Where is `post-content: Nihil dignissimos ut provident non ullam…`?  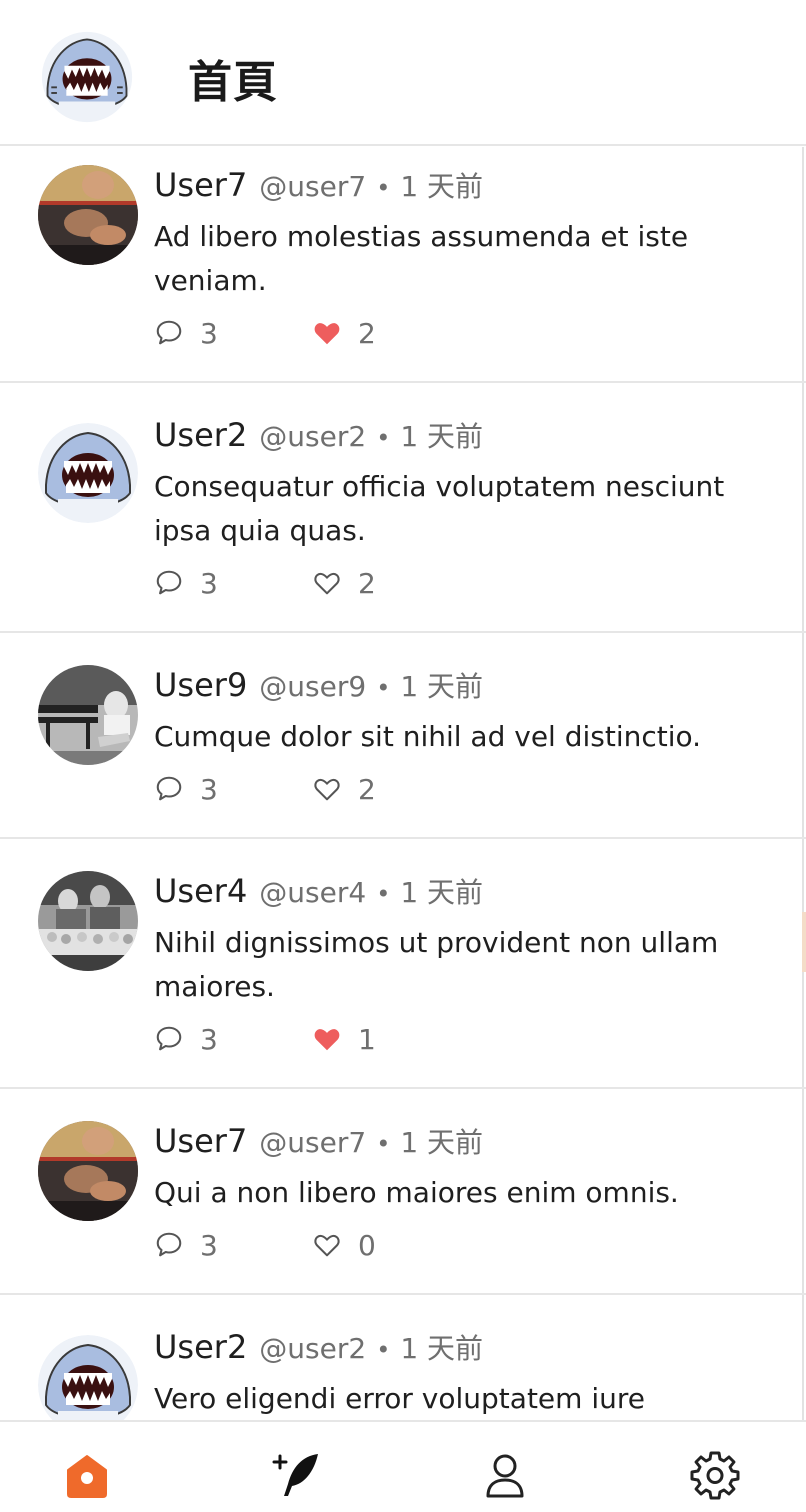
post-content: Nihil dignissimos ut provident non ullam… is located at coordinates (436, 964).